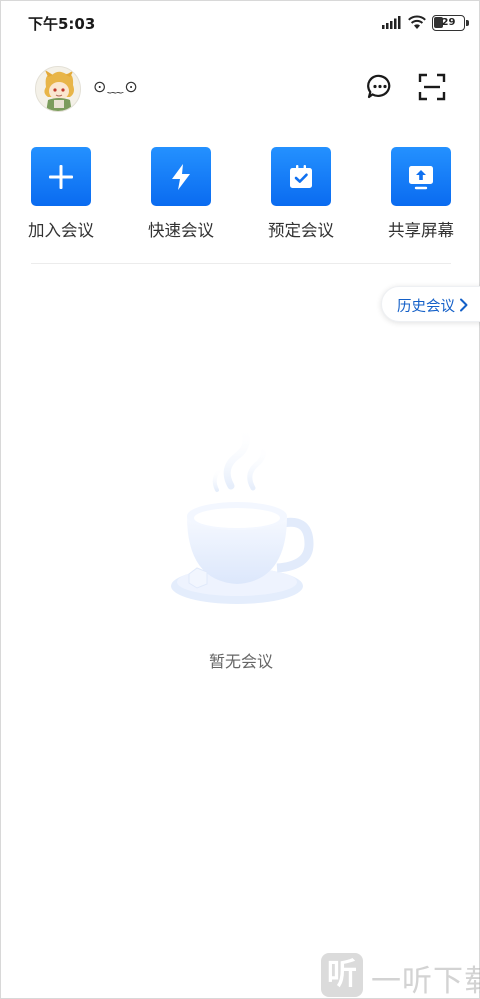 This screenshot has width=480, height=999. What do you see at coordinates (240, 661) in the screenshot?
I see `empty-state-text: 暂无会议` at bounding box center [240, 661].